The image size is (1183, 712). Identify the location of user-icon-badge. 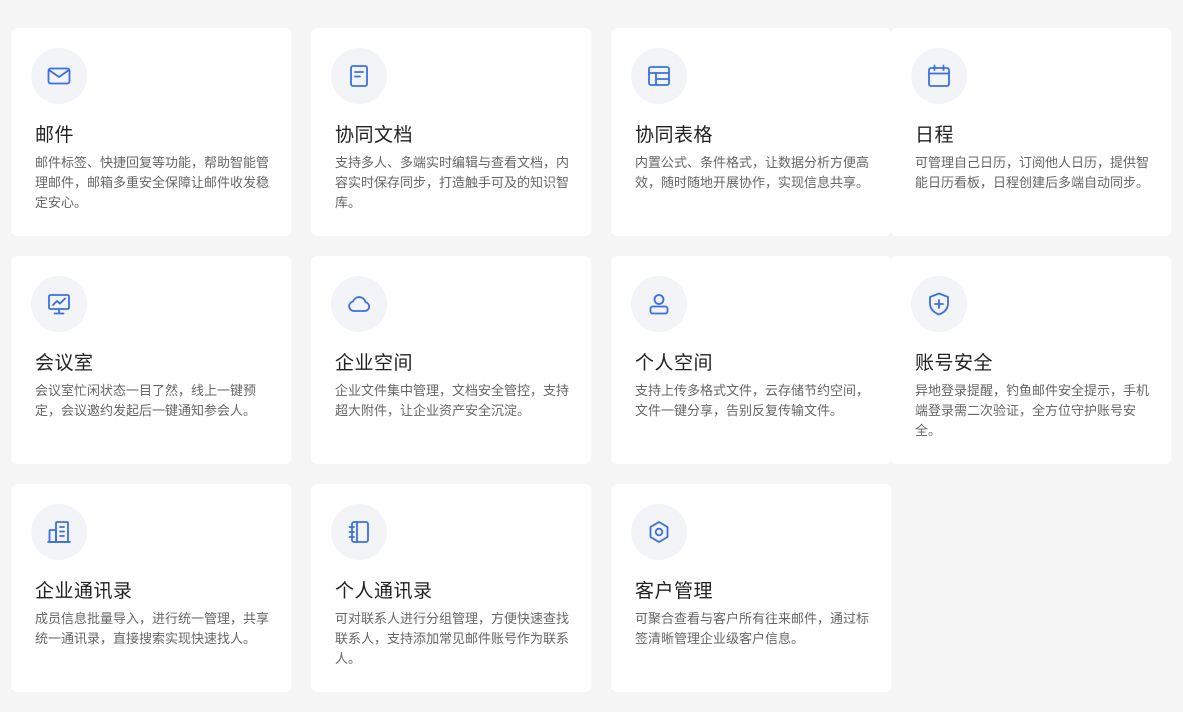
(659, 304).